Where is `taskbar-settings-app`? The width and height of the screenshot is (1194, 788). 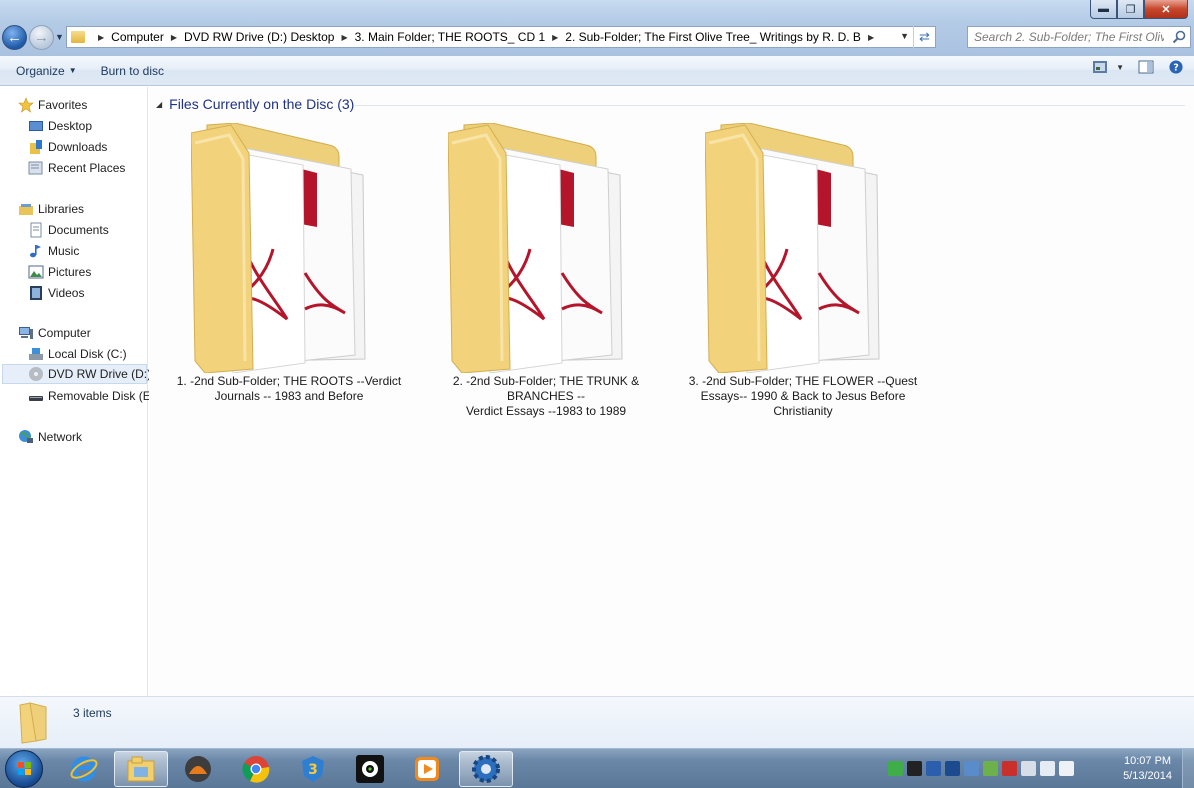 taskbar-settings-app is located at coordinates (486, 769).